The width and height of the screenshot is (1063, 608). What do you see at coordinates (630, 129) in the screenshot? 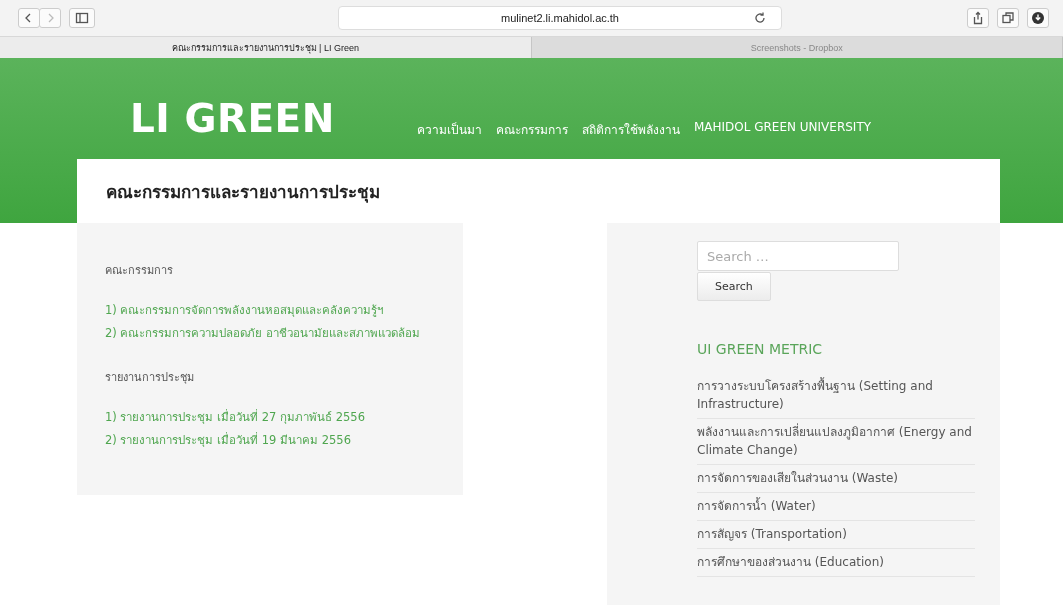
I see `nav-link: สถิติการใช้พลังงาน` at bounding box center [630, 129].